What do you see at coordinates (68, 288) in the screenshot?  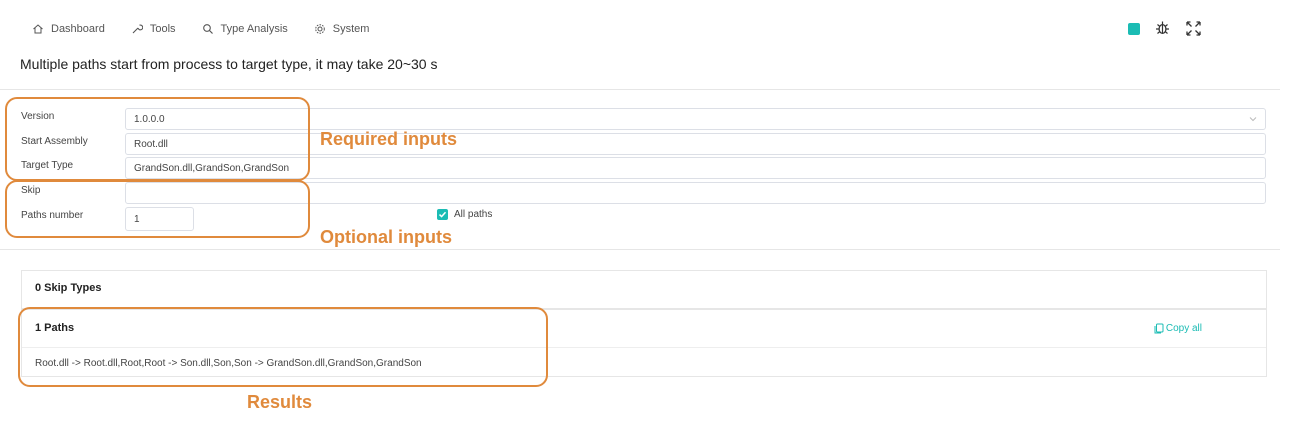 I see `skip-types-title: 0 Skip Types` at bounding box center [68, 288].